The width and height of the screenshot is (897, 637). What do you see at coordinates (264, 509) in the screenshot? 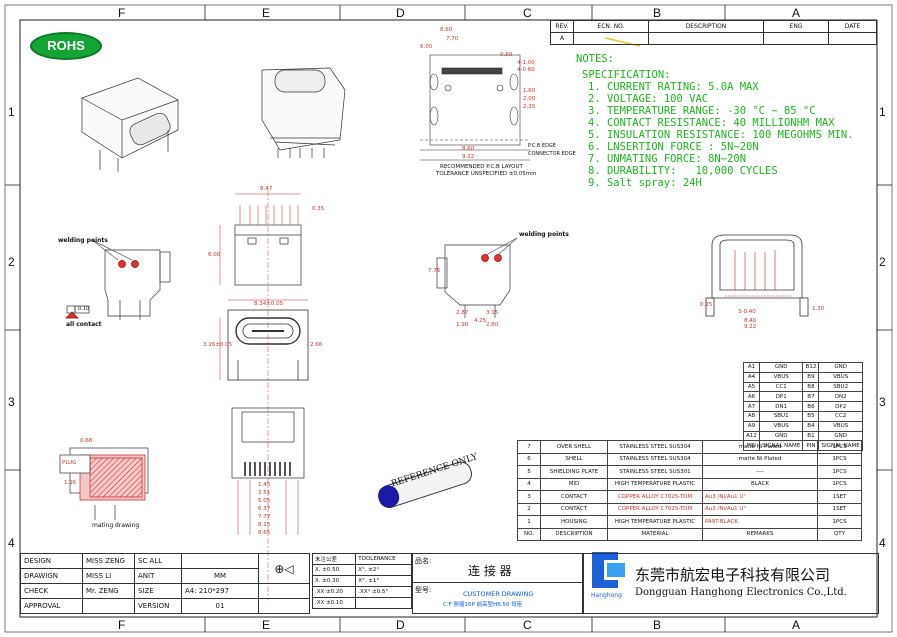
I see `dim-e-bot-4: 6.37` at bounding box center [264, 509].